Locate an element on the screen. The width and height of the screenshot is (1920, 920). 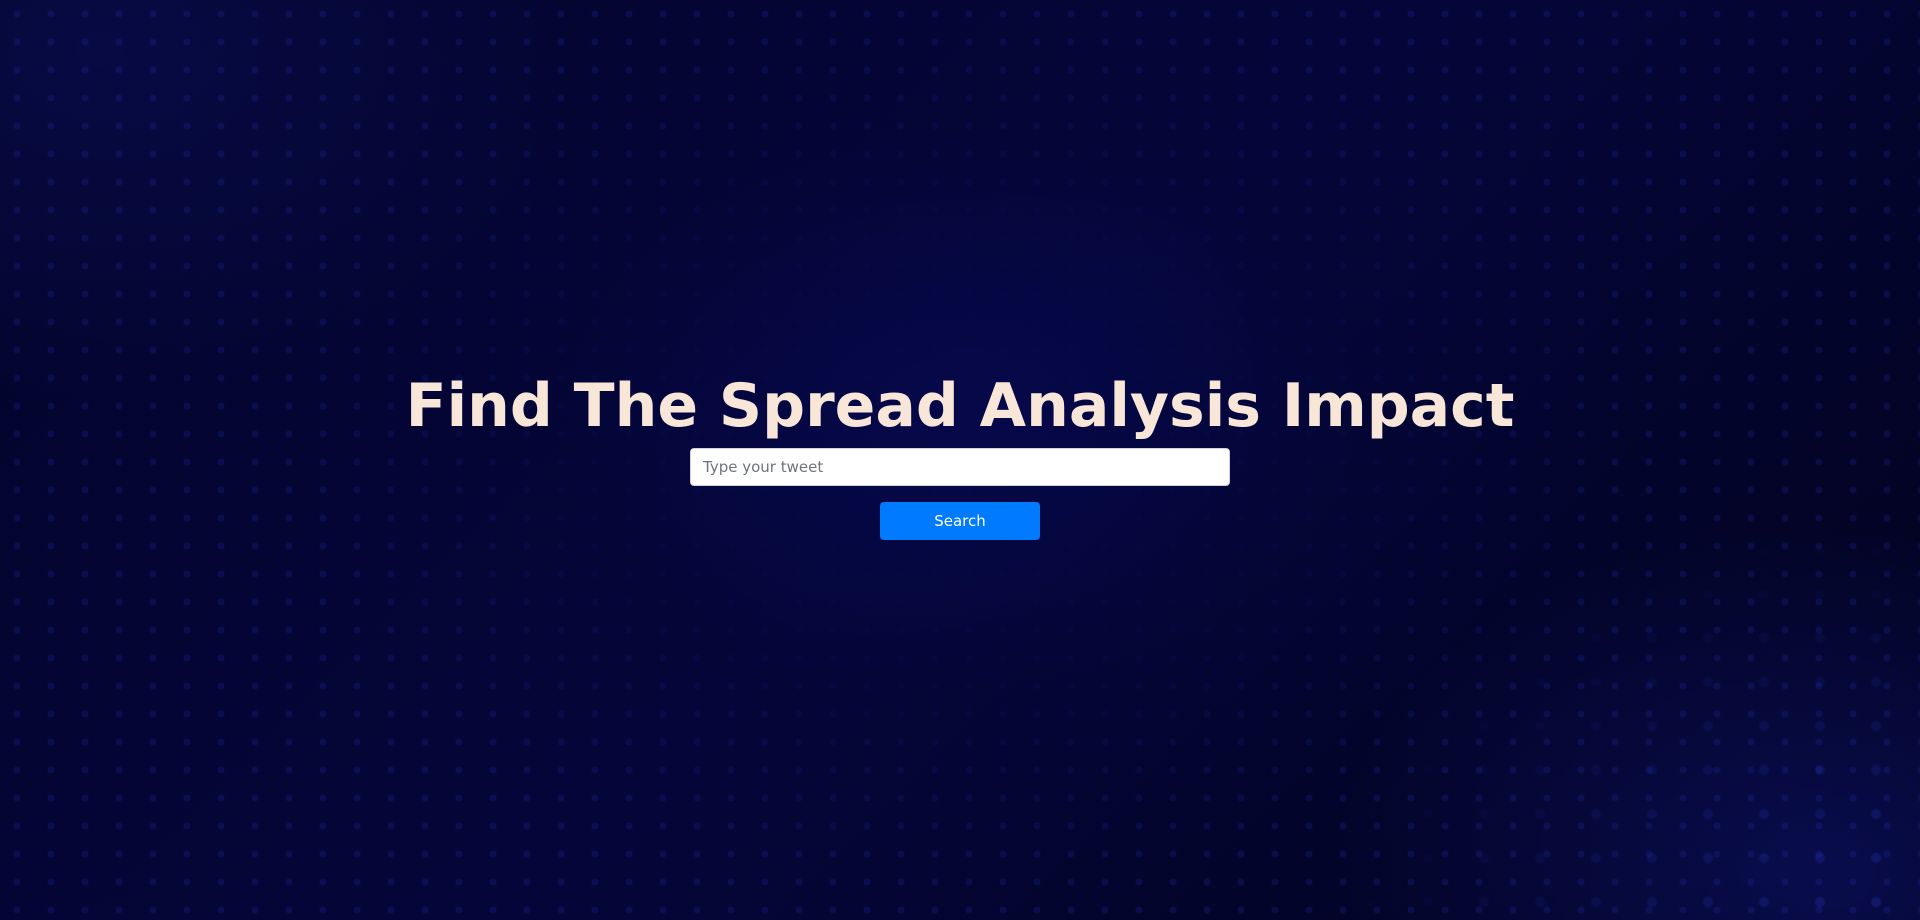
page-title: Find The Spread Analysis Impact is located at coordinates (960, 406).